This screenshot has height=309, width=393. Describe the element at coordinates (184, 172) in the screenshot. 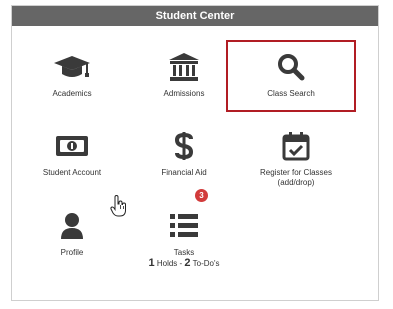

I see `tile-label: Financial Aid` at that location.